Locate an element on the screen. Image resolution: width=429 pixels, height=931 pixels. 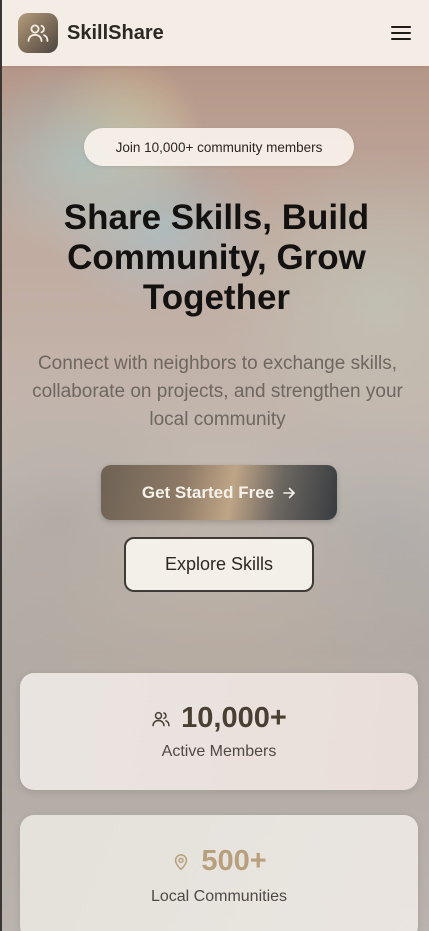
get-started-label: Get Started Free is located at coordinates (208, 492).